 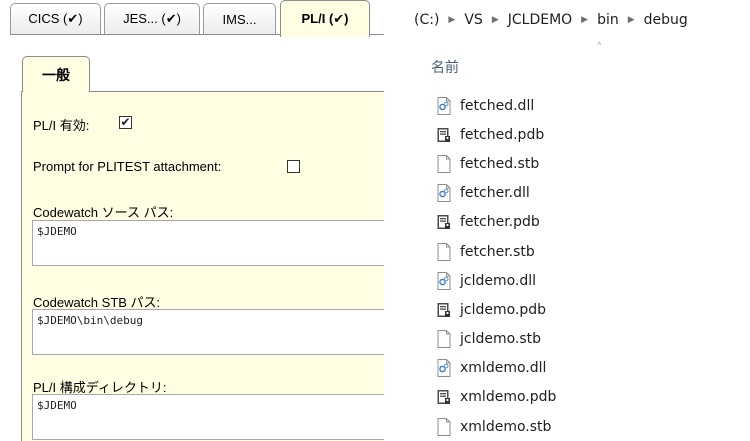 I want to click on file-name: jcldemo.dll, so click(x=498, y=280).